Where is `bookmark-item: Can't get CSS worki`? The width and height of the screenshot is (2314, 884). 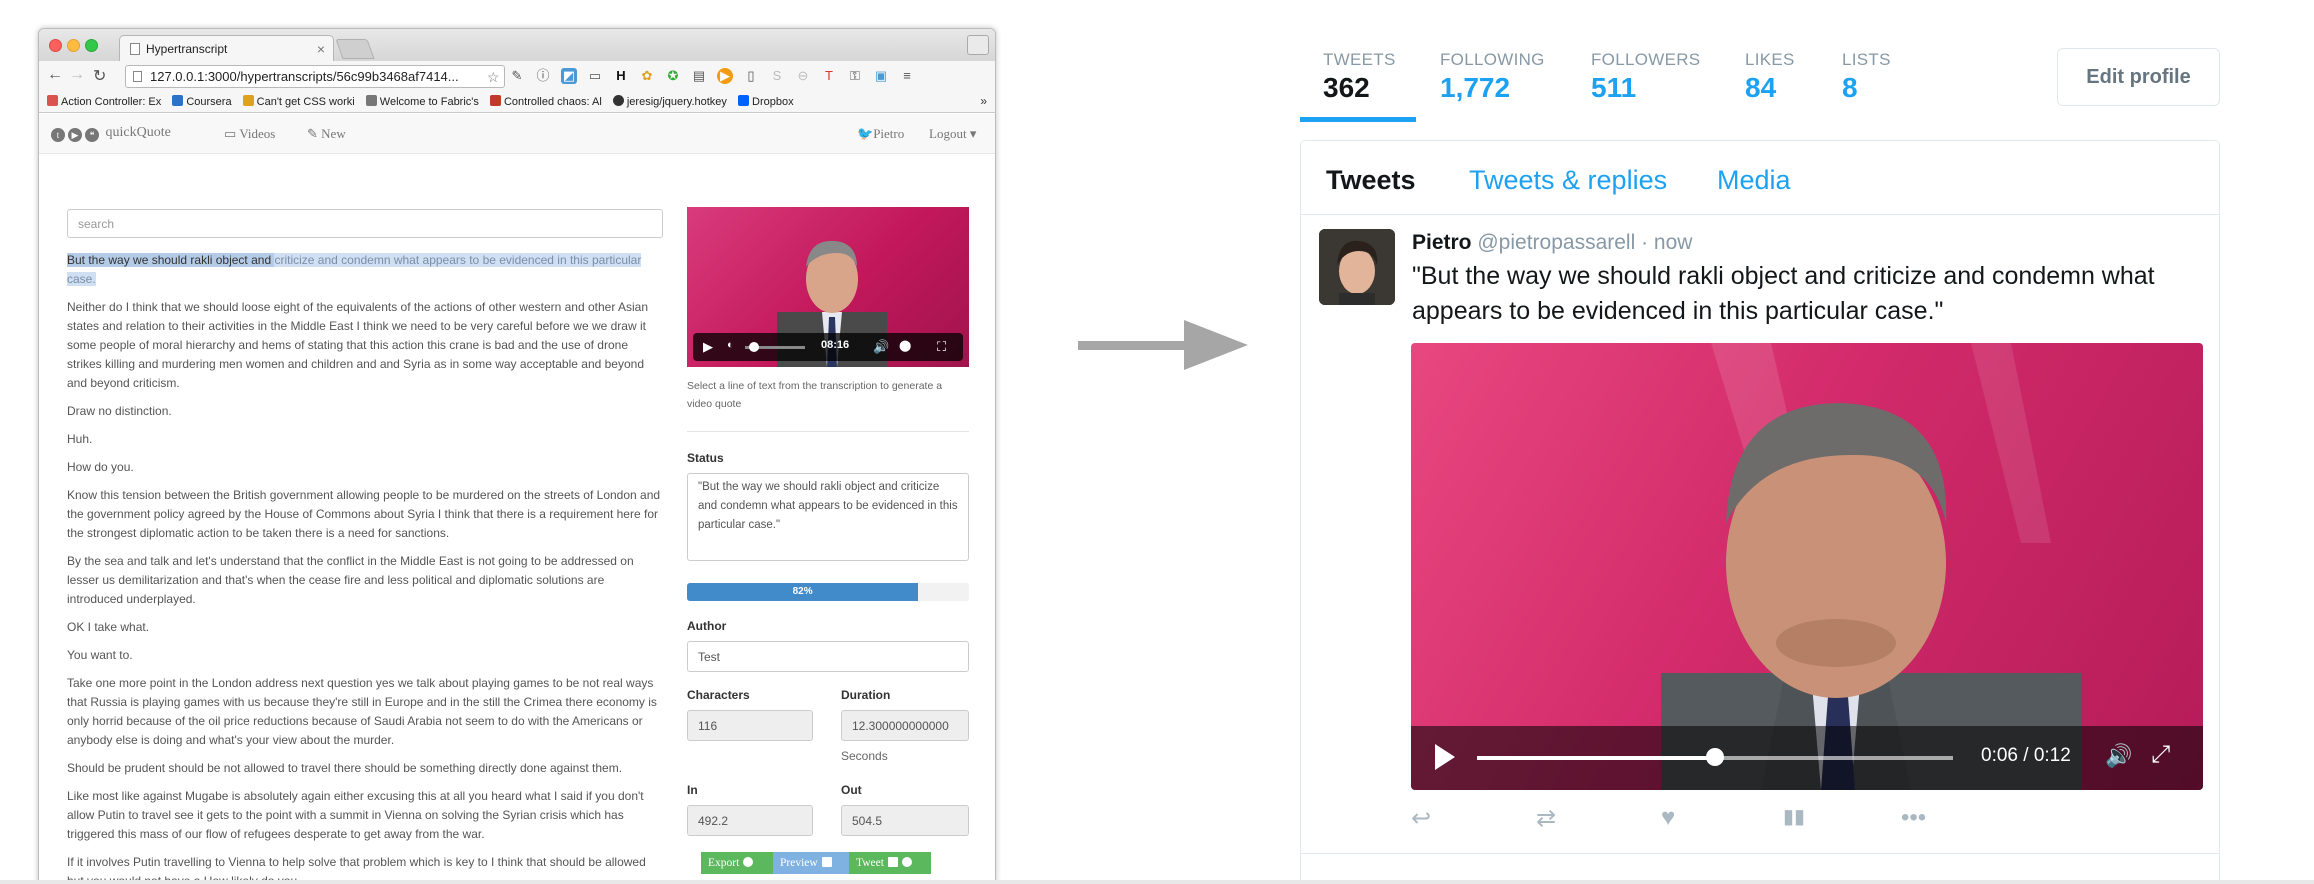
bookmark-item: Can't get CSS worki is located at coordinates (298, 101).